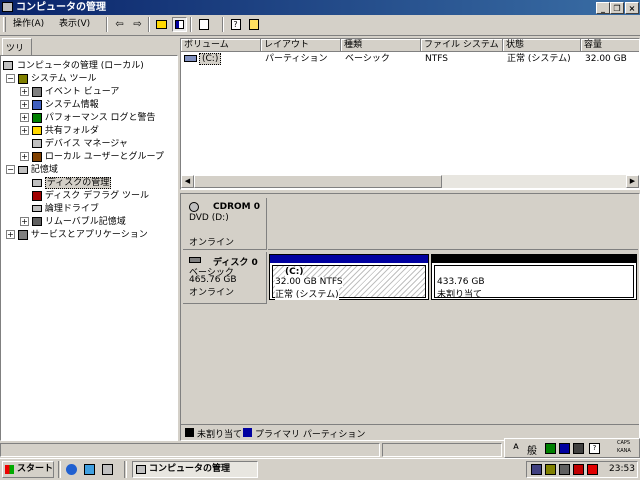  Describe the element at coordinates (37, 195) in the screenshot. I see `defrag-icon` at that location.